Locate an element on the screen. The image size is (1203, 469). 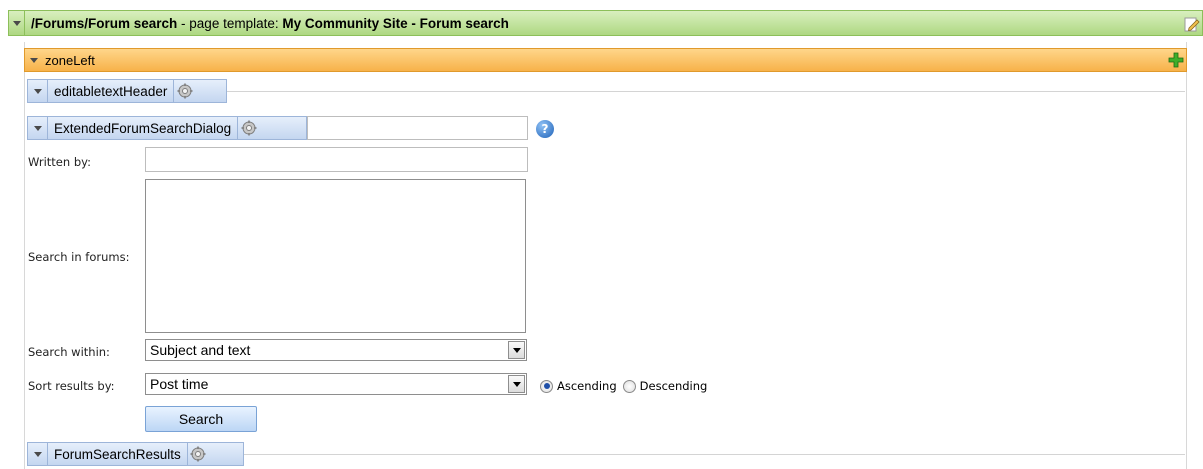
webpart-header-editabletext: editabletextHeader is located at coordinates (127, 91).